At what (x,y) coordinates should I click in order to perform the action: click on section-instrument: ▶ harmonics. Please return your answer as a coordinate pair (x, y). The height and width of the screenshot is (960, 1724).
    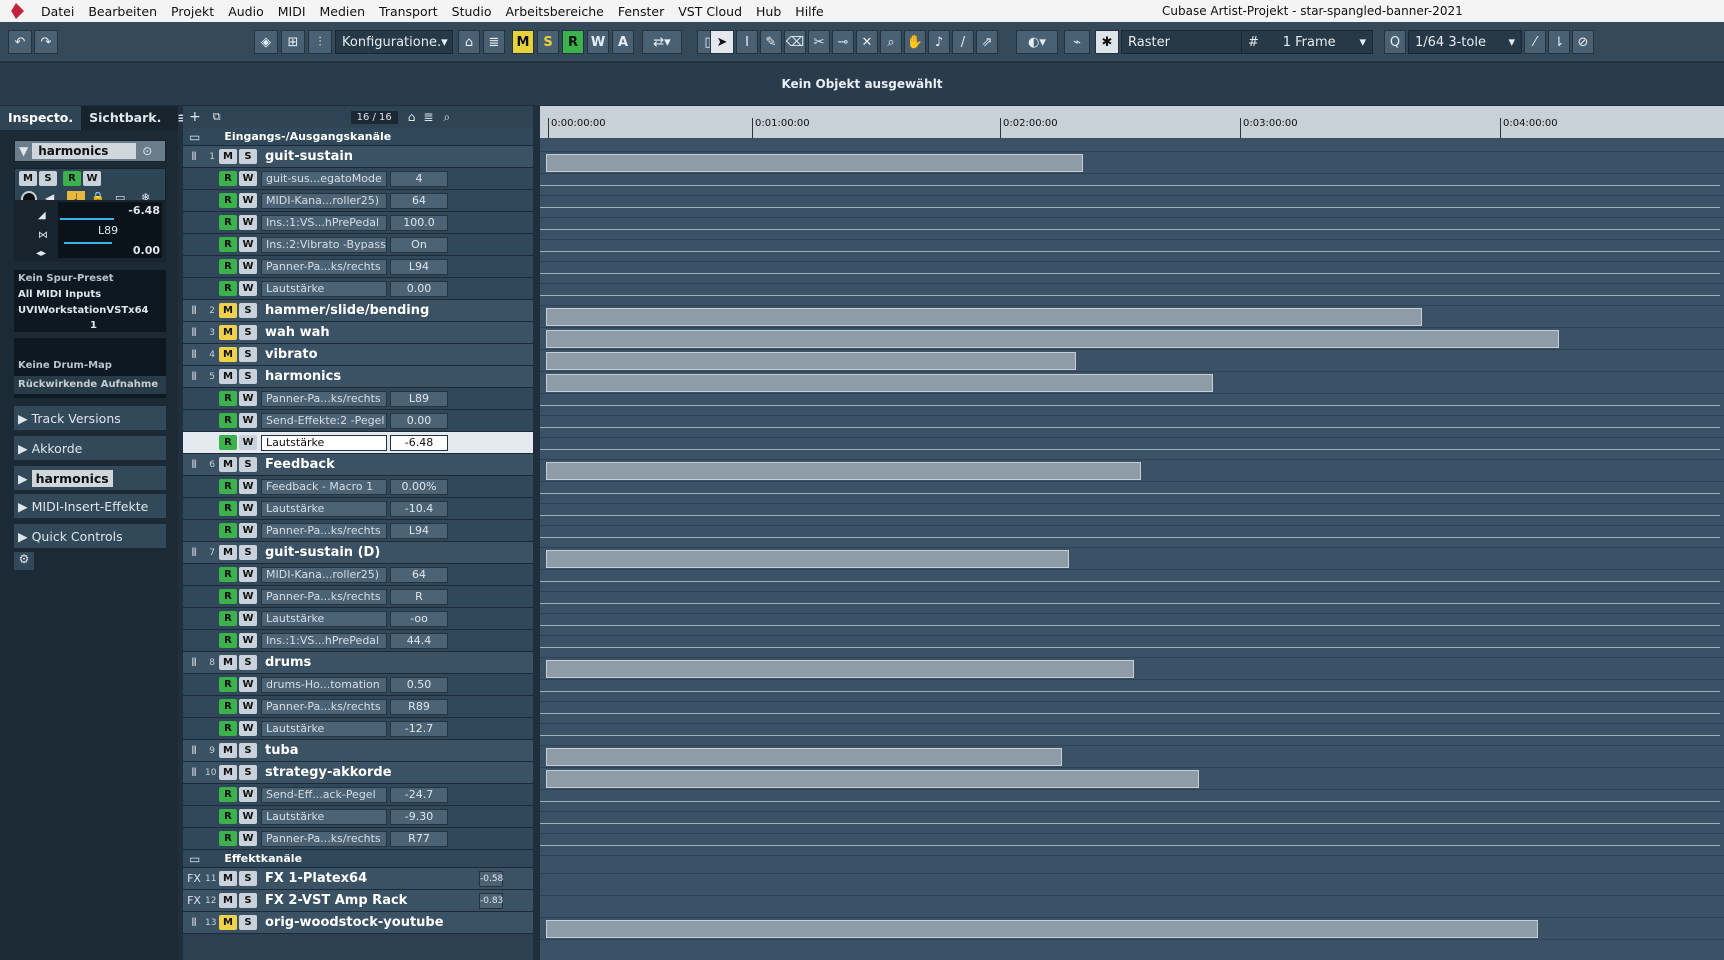
    Looking at the image, I should click on (90, 478).